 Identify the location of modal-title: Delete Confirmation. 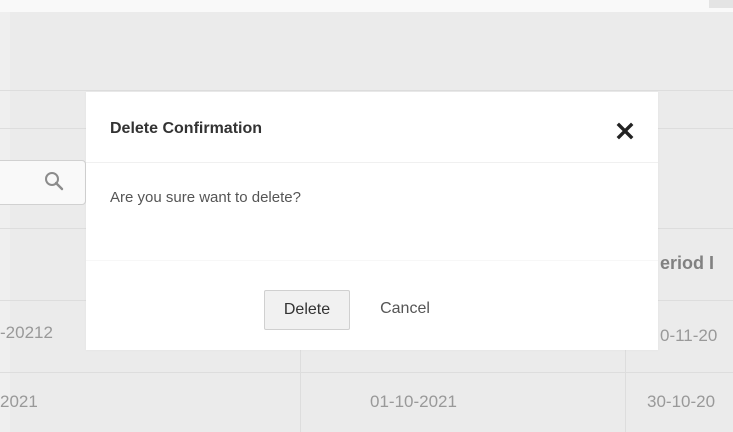
(186, 128).